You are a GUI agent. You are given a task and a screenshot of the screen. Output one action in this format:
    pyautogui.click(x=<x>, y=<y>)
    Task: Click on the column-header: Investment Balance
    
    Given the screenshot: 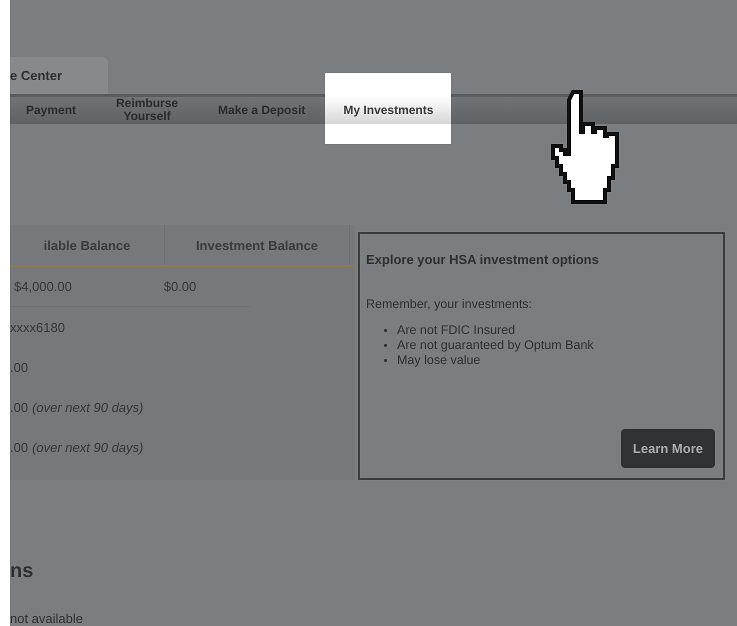 What is the action you would take?
    pyautogui.click(x=257, y=245)
    